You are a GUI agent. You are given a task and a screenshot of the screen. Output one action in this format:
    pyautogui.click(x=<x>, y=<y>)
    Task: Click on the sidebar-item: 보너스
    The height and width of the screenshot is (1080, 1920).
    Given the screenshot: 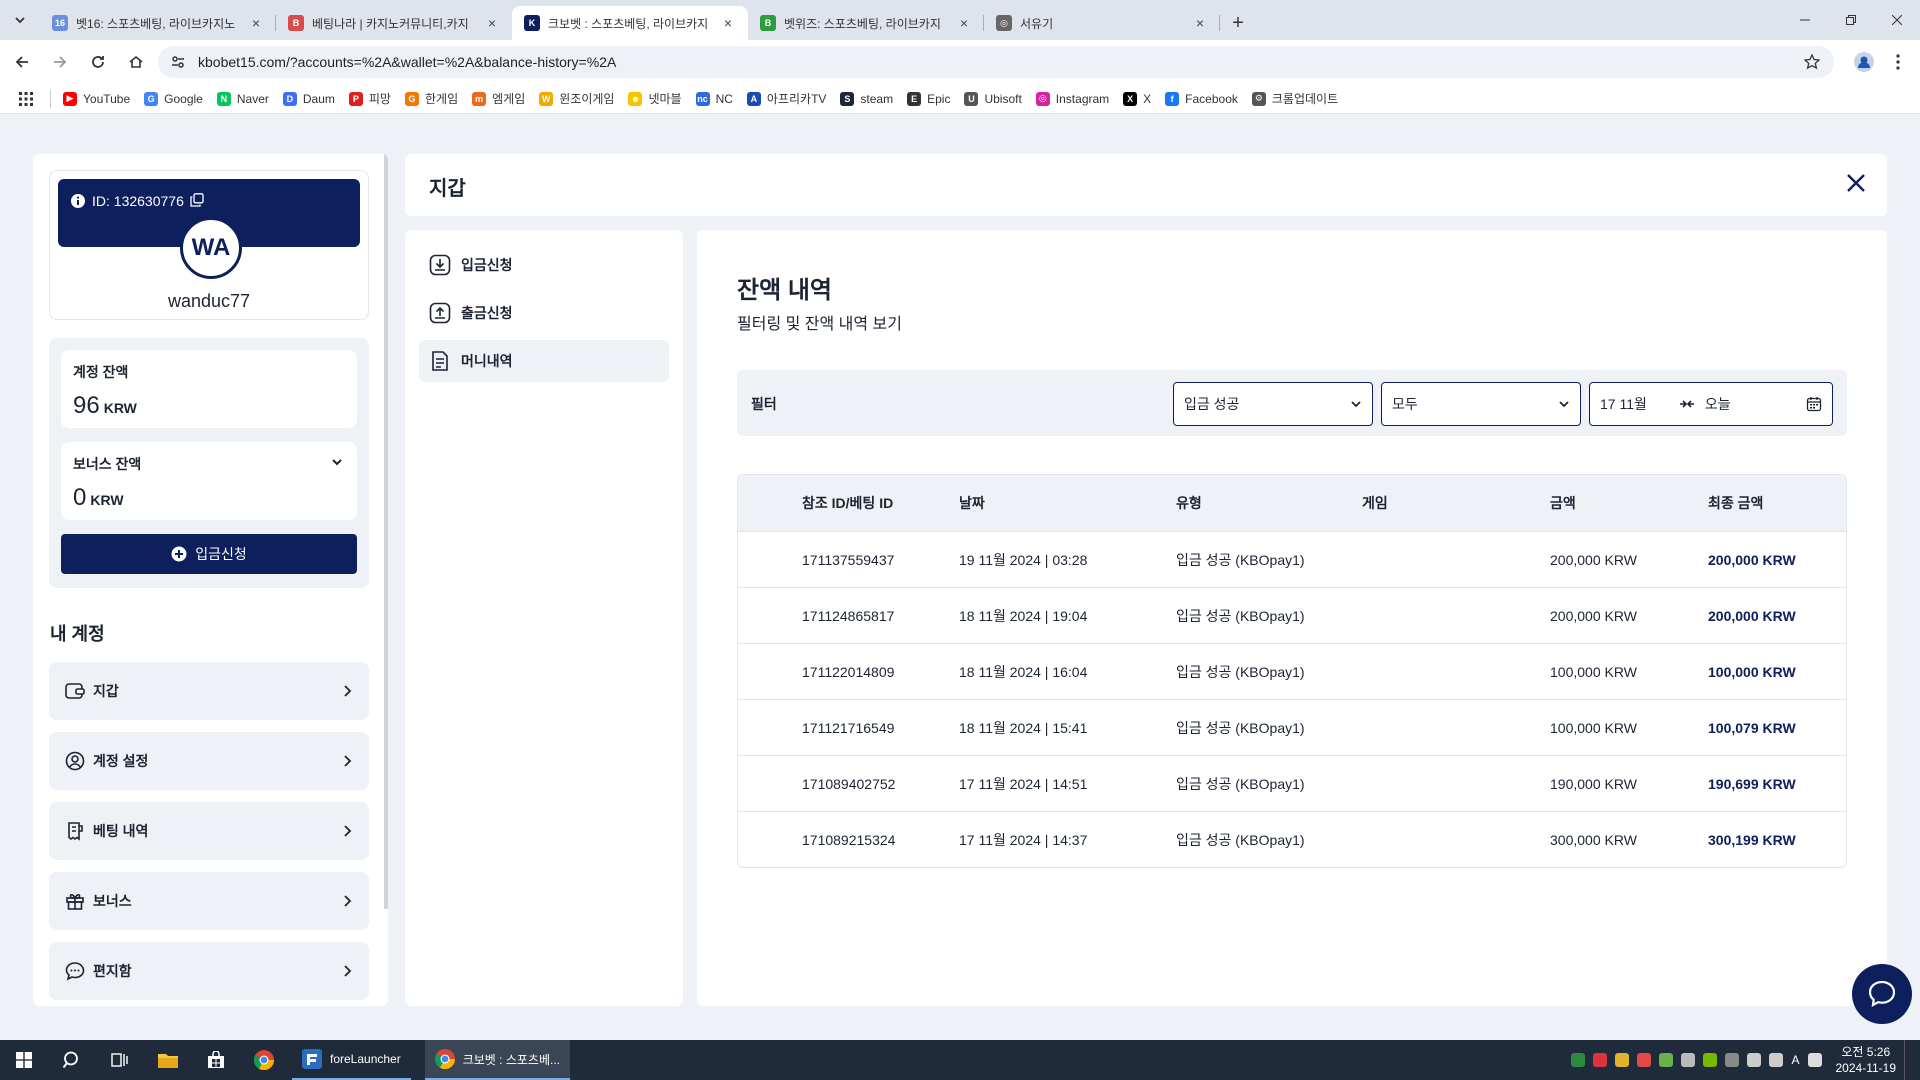 What is the action you would take?
    pyautogui.click(x=209, y=901)
    